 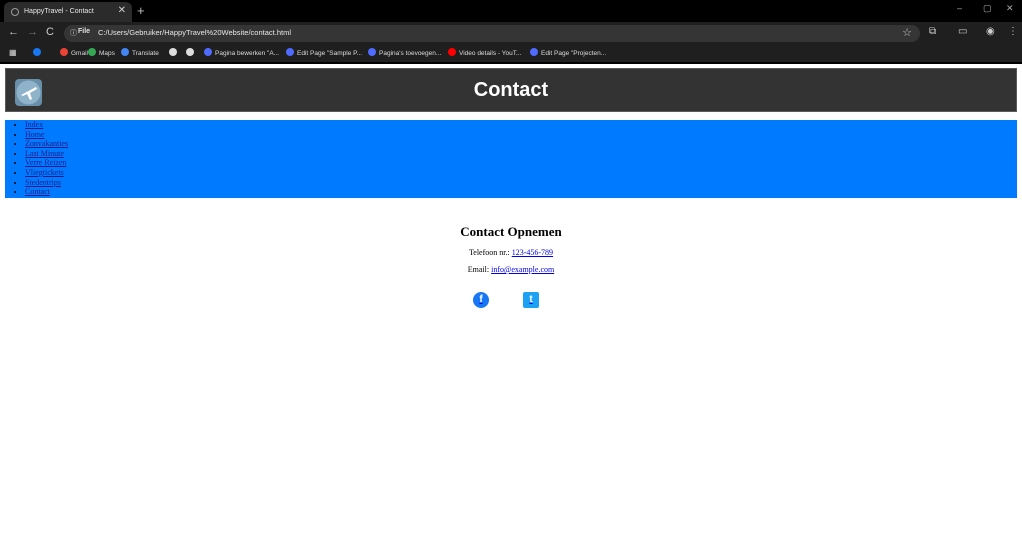 I want to click on facebook-glyph: f, so click(x=481, y=299).